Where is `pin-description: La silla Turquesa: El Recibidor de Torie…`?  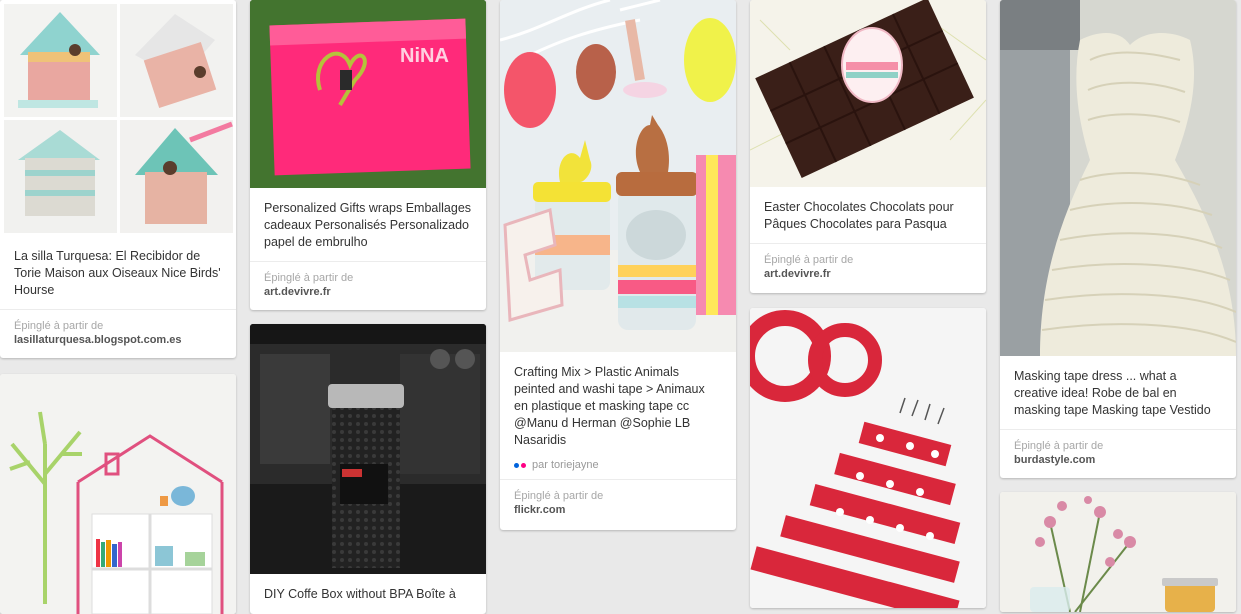 pin-description: La silla Turquesa: El Recibidor de Torie… is located at coordinates (117, 273).